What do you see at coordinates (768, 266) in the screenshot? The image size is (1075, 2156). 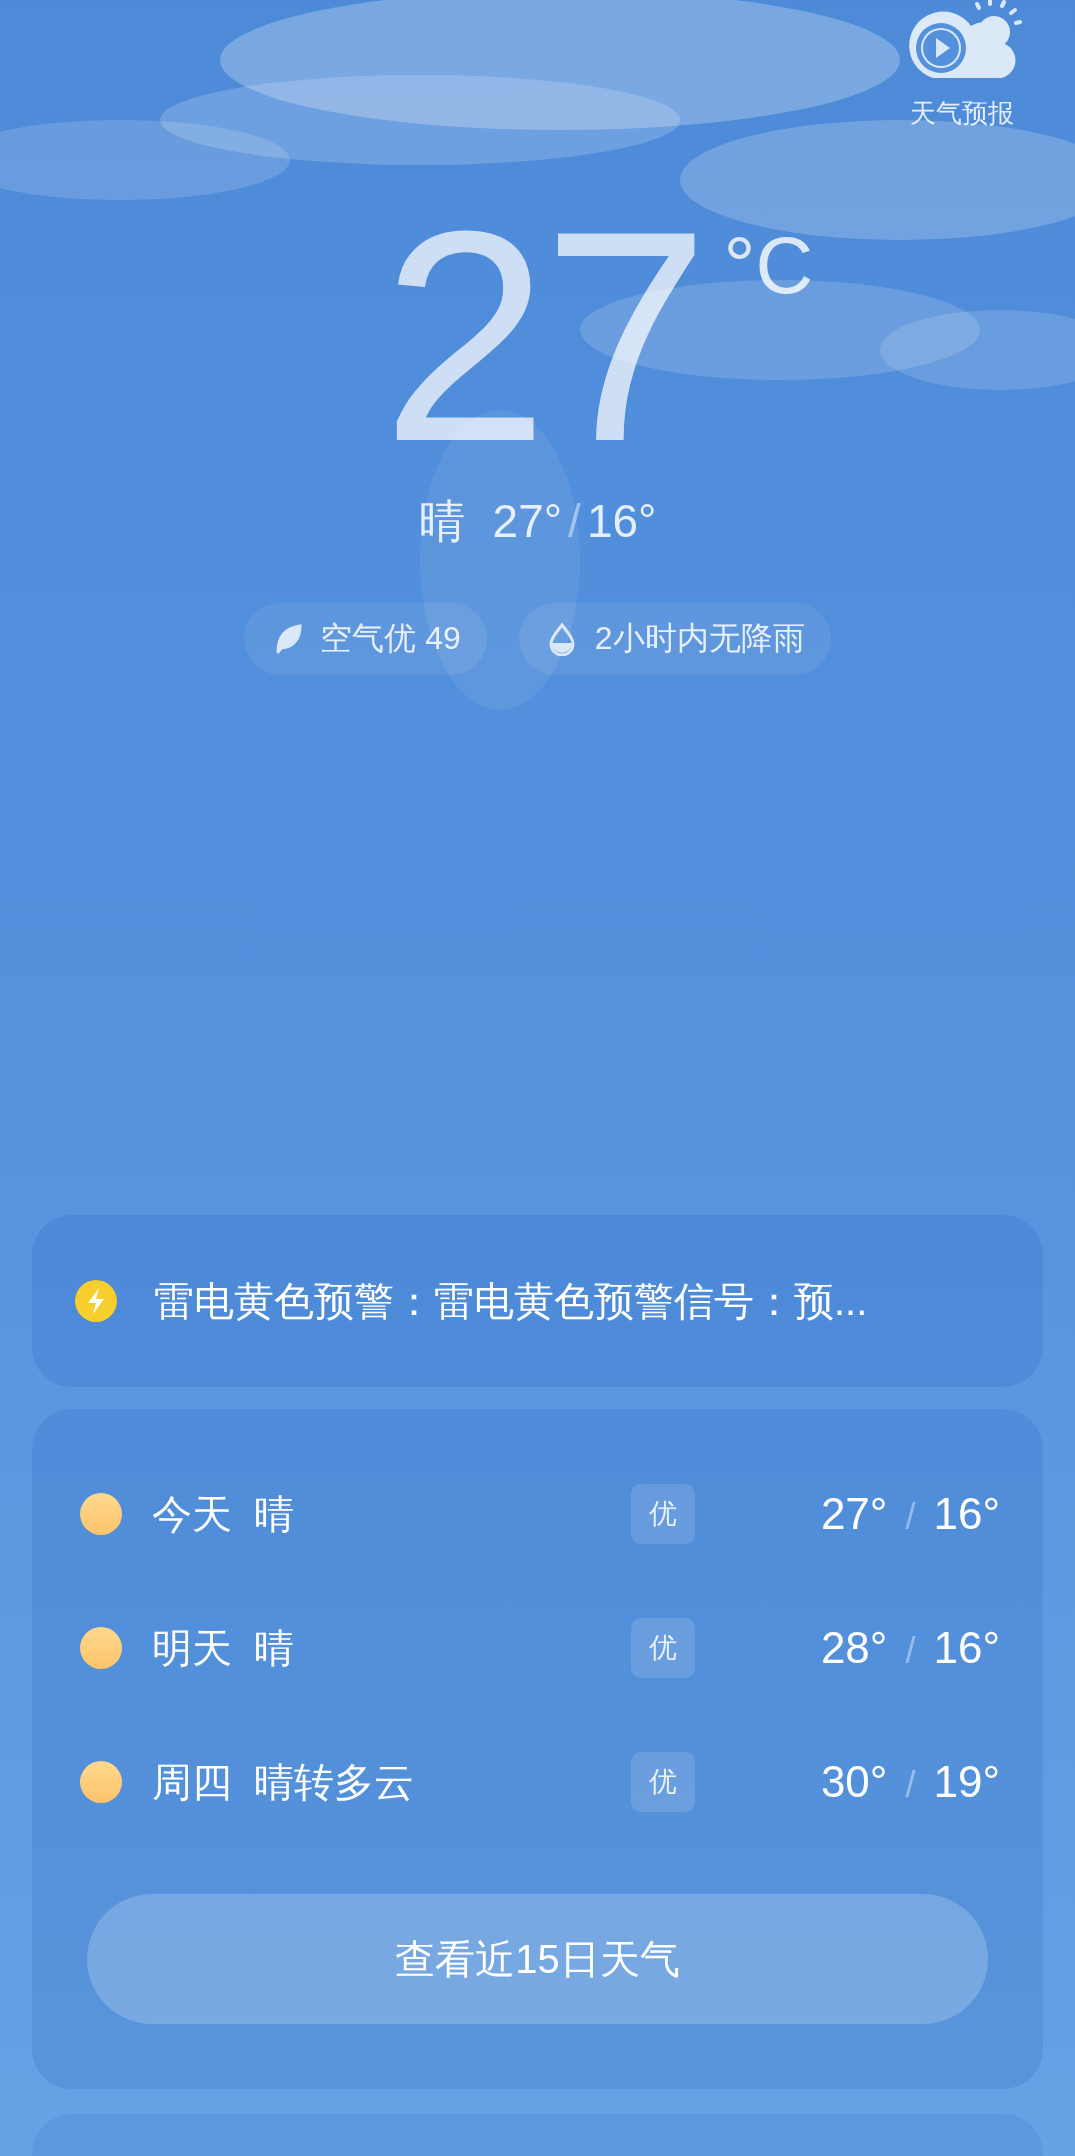 I see `temperature-unit: °C` at bounding box center [768, 266].